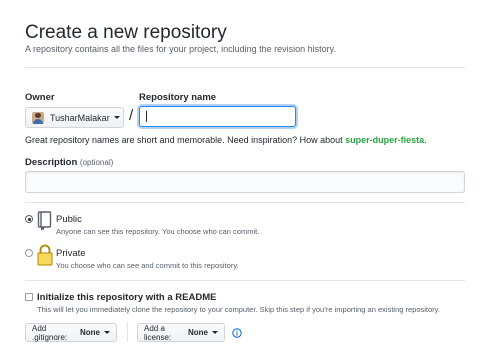 Image resolution: width=491 pixels, height=355 pixels. What do you see at coordinates (126, 32) in the screenshot?
I see `page-title: Create a new repository` at bounding box center [126, 32].